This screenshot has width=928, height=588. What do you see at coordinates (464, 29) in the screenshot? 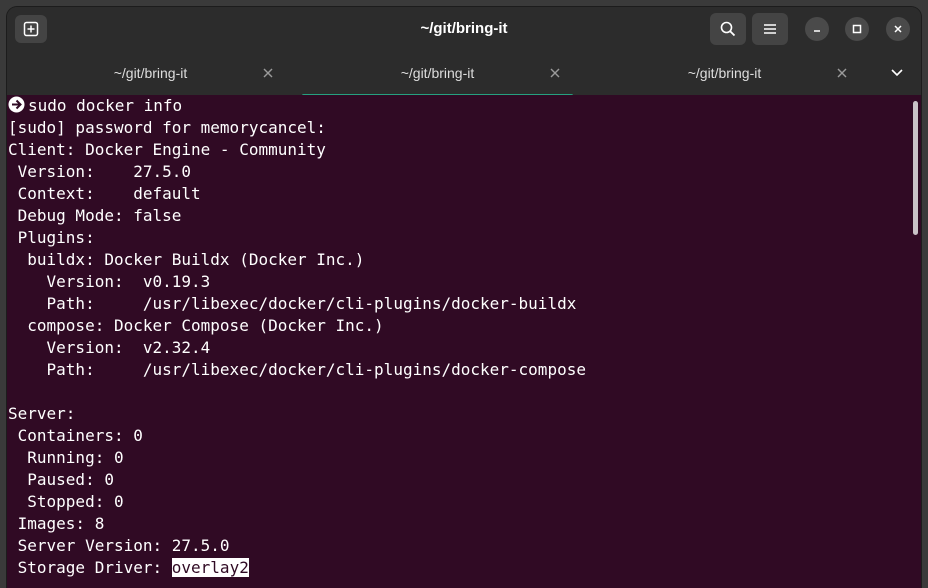
I see `header-bar: ~/git/bring-it` at bounding box center [464, 29].